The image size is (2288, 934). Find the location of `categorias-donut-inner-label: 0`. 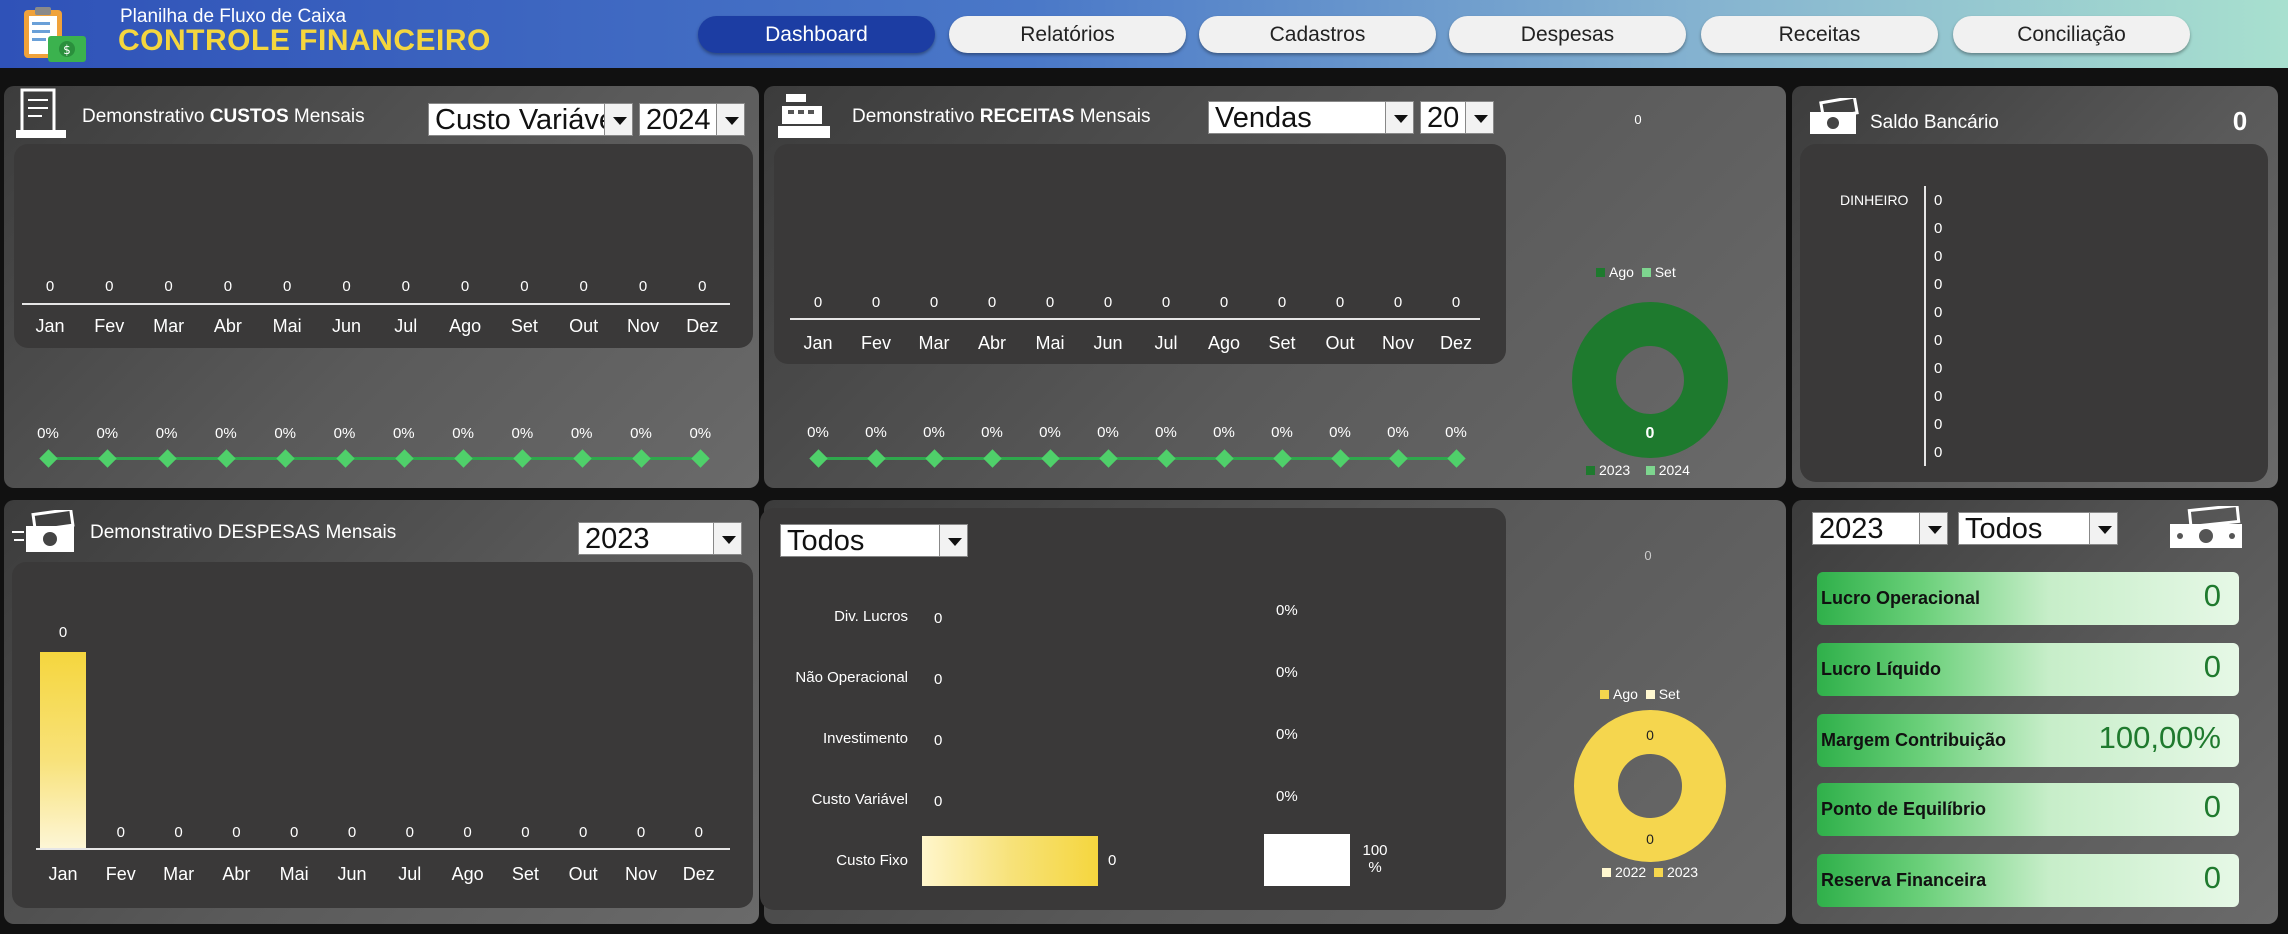

categorias-donut-inner-label: 0 is located at coordinates (1650, 735).